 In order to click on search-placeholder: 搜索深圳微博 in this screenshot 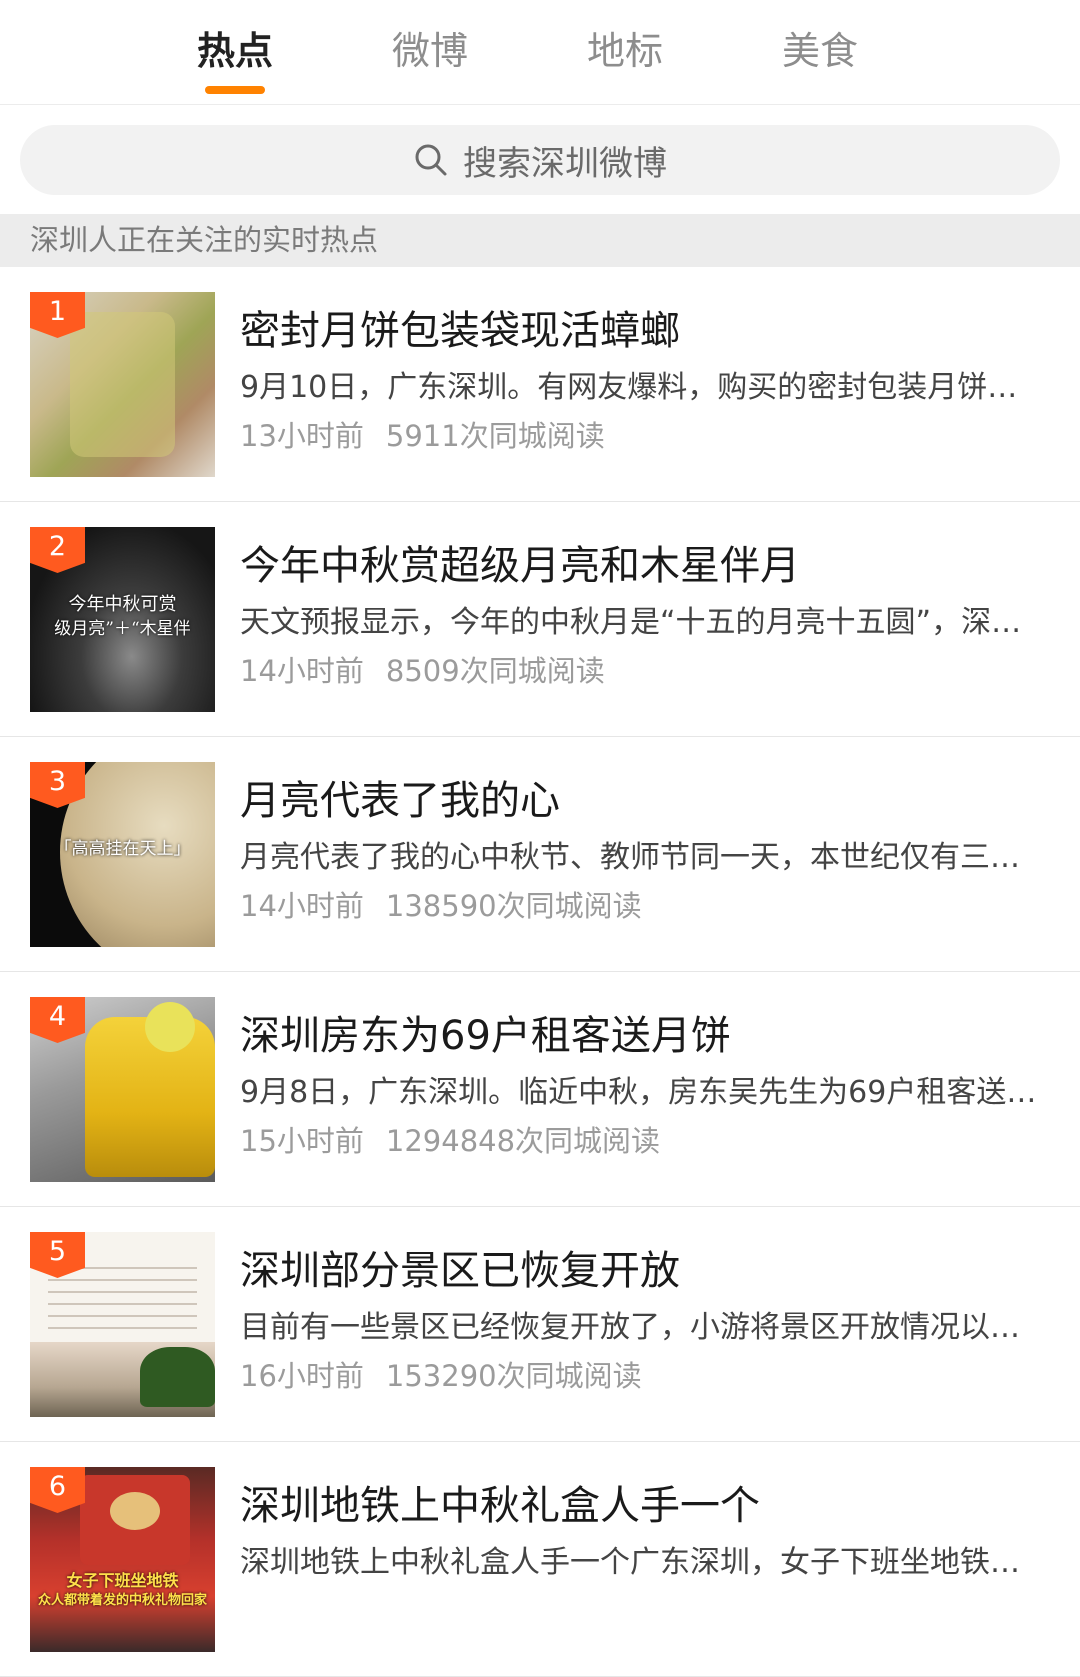, I will do `click(565, 163)`.